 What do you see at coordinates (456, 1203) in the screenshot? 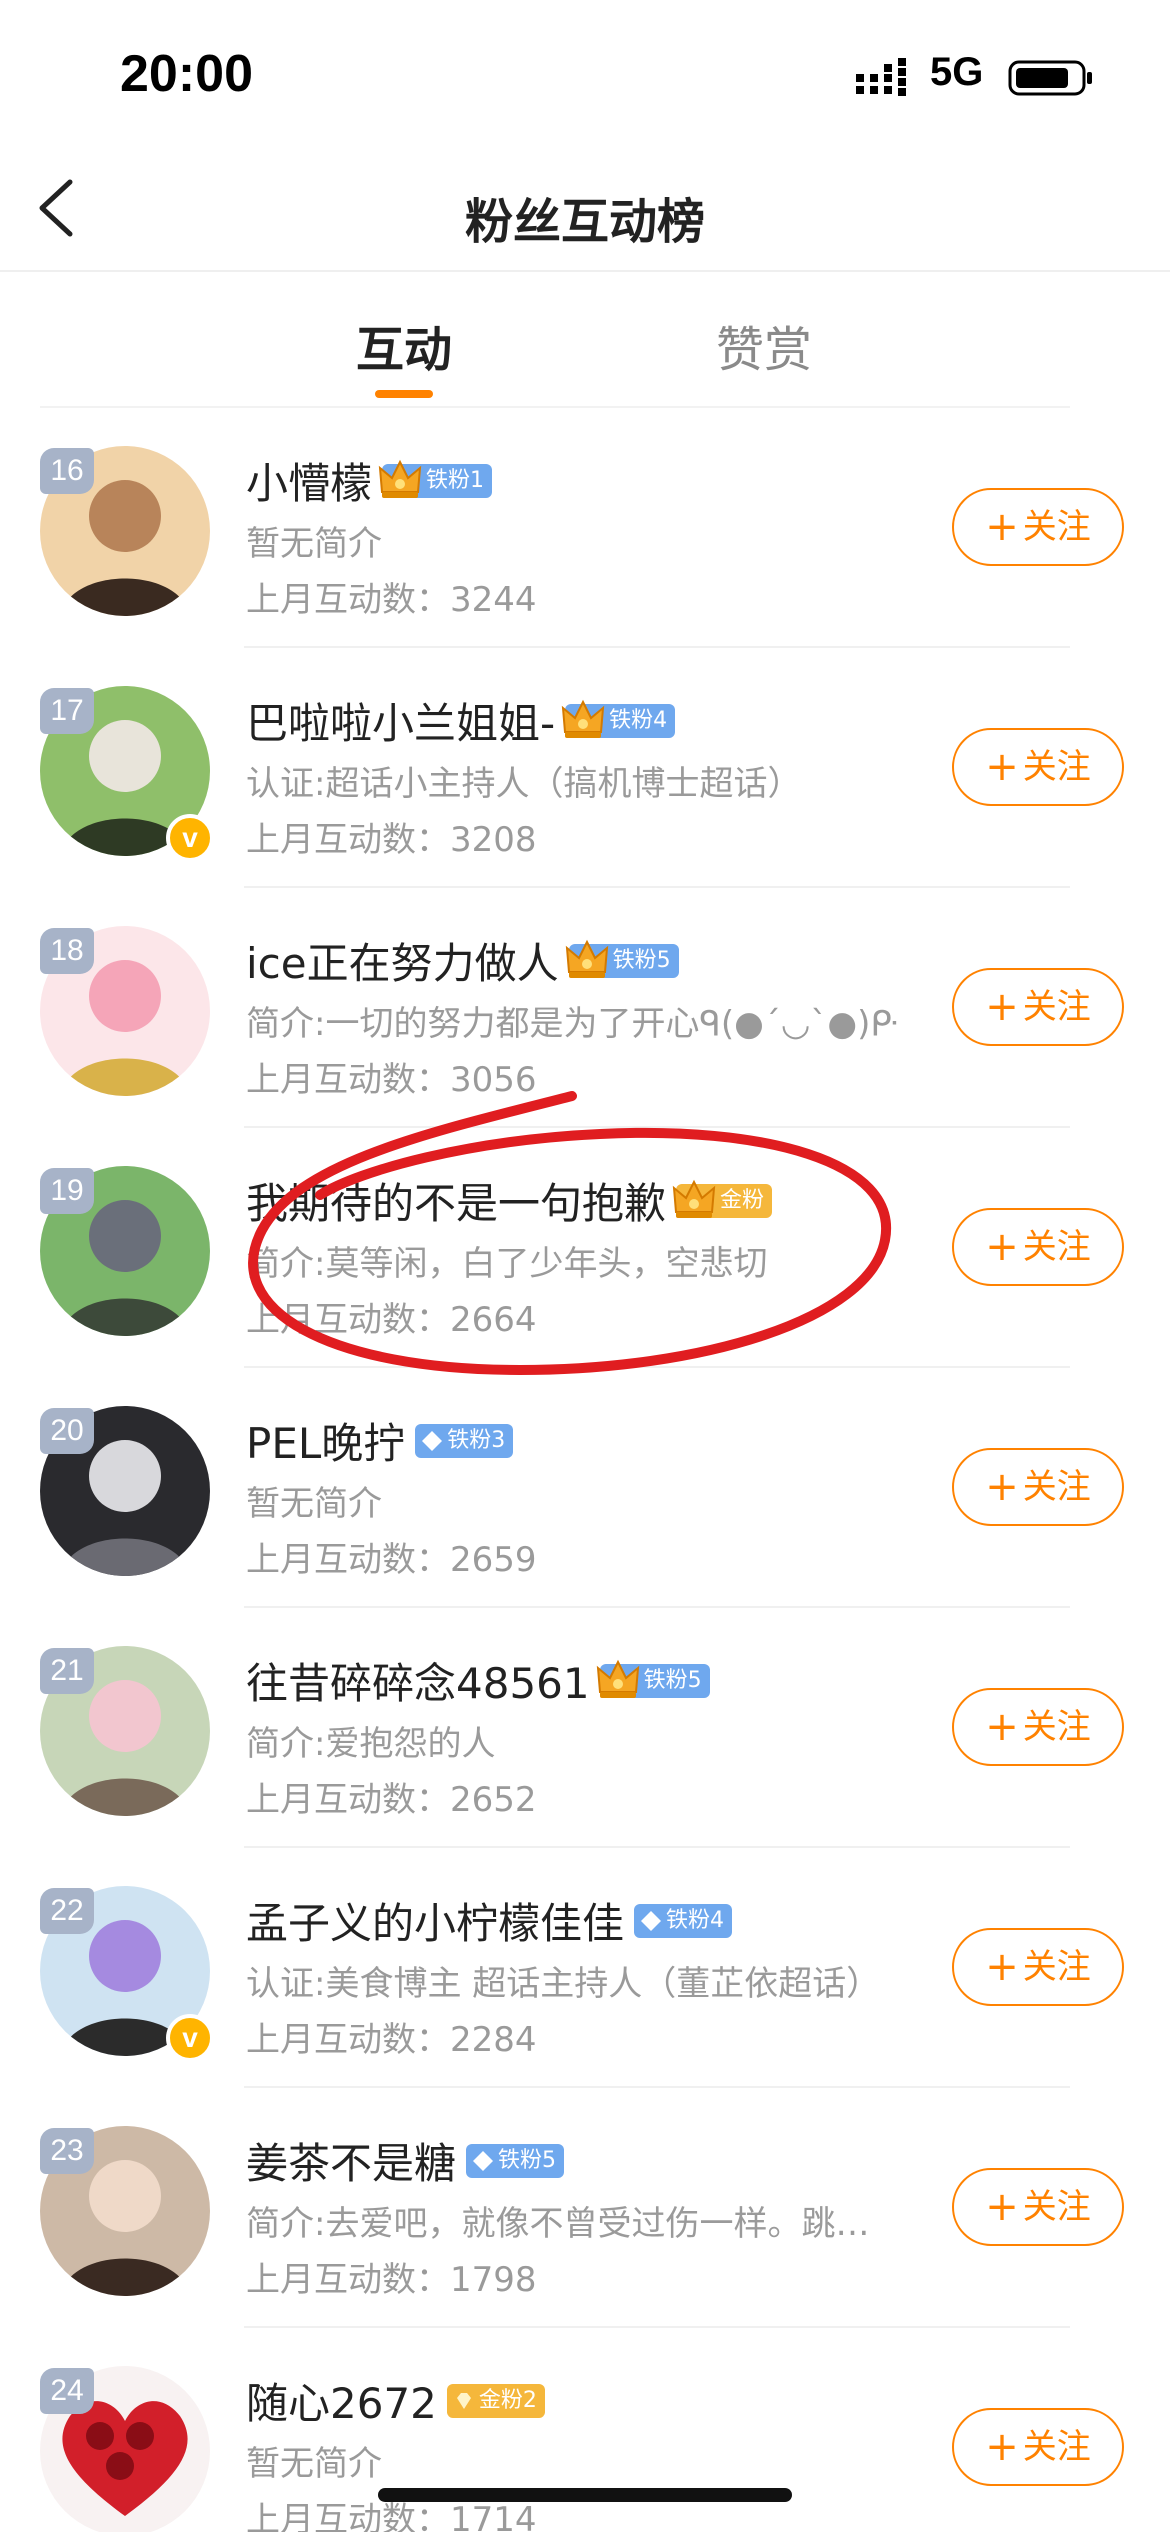
I see `fan-name: 我期待的不是一句抱歉` at bounding box center [456, 1203].